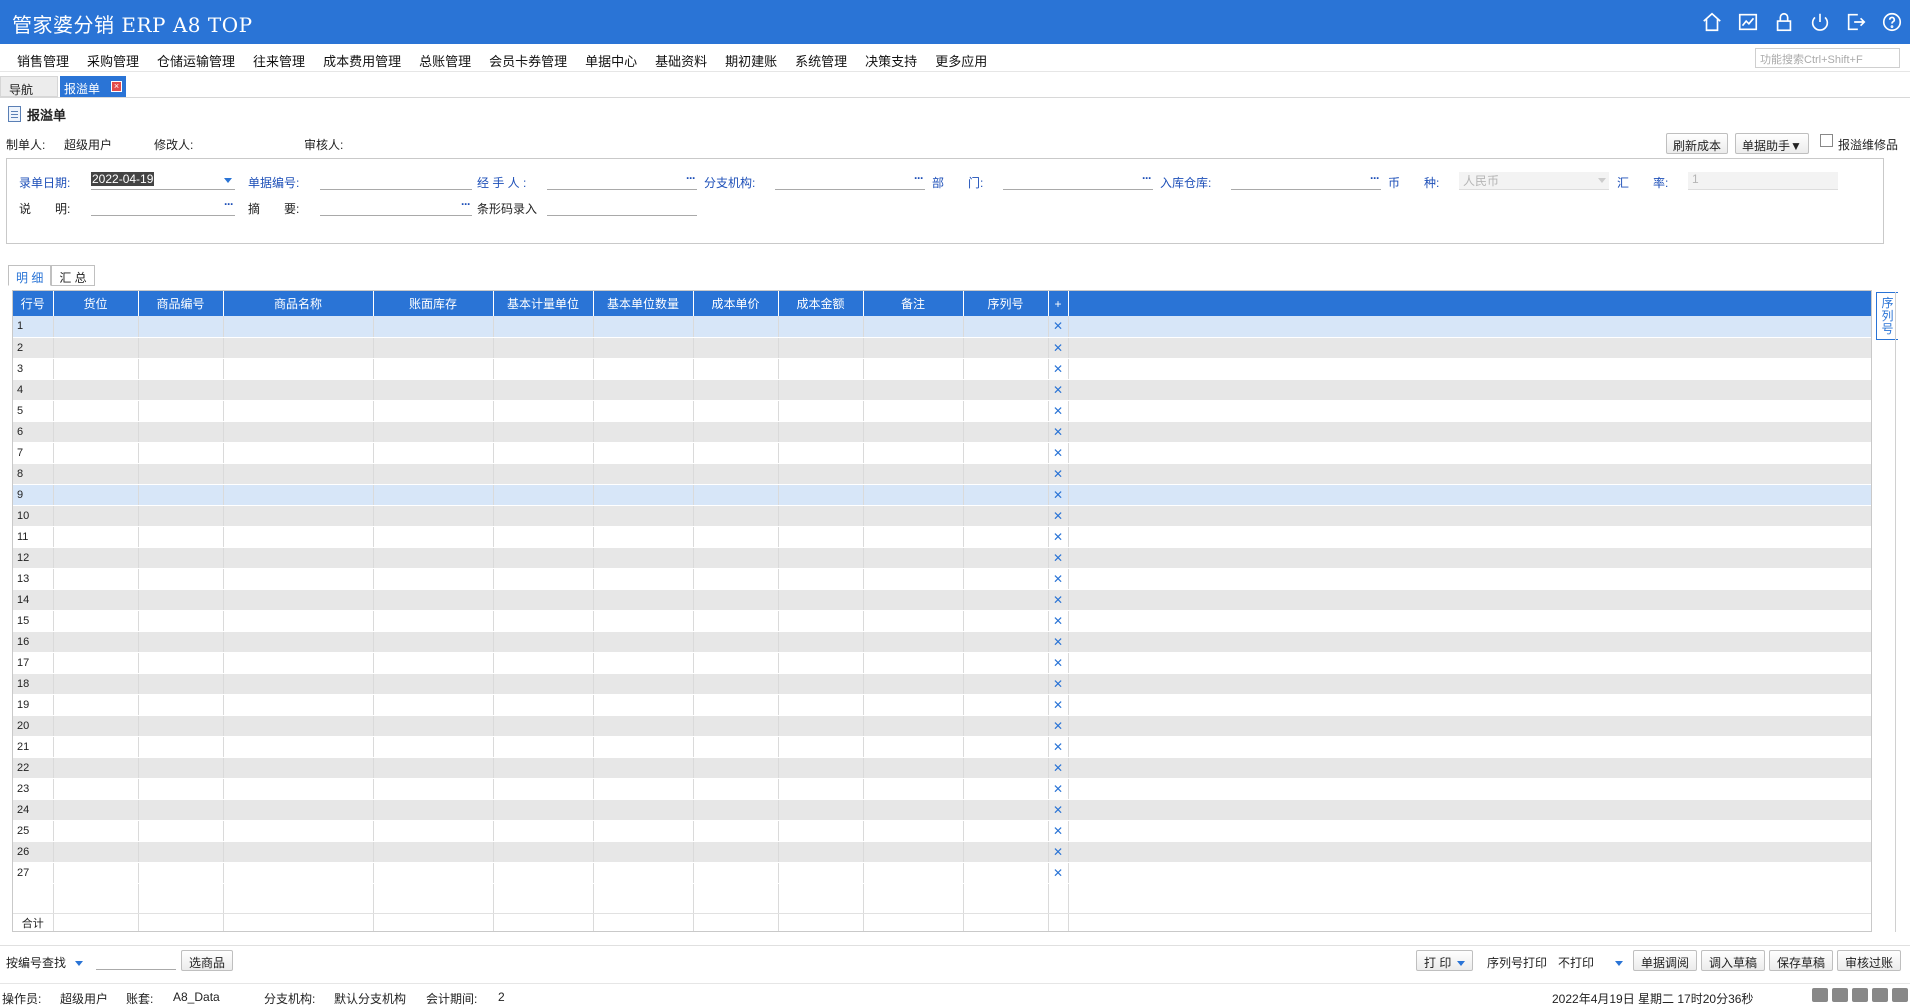 The image size is (1910, 1007). What do you see at coordinates (942, 852) in the screenshot?
I see `table-row: 26 ✕` at bounding box center [942, 852].